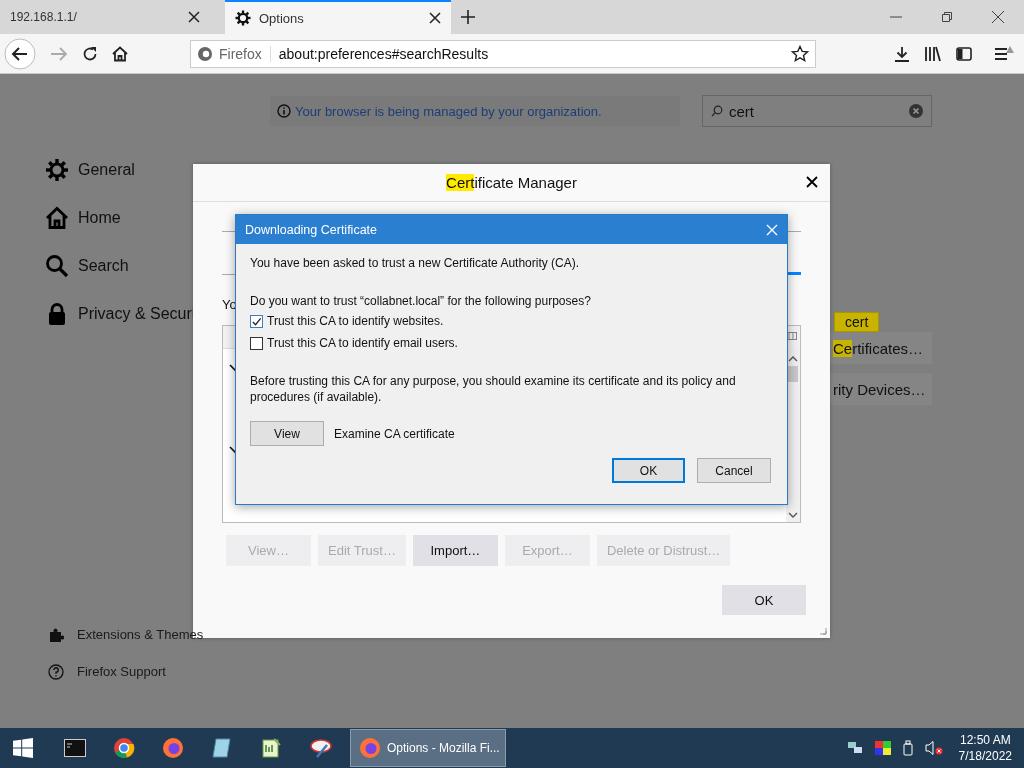 This screenshot has height=768, width=1024. Describe the element at coordinates (421, 301) in the screenshot. I see `question-text: Do you want to trust “collabnet.local” for the following purposes?` at that location.